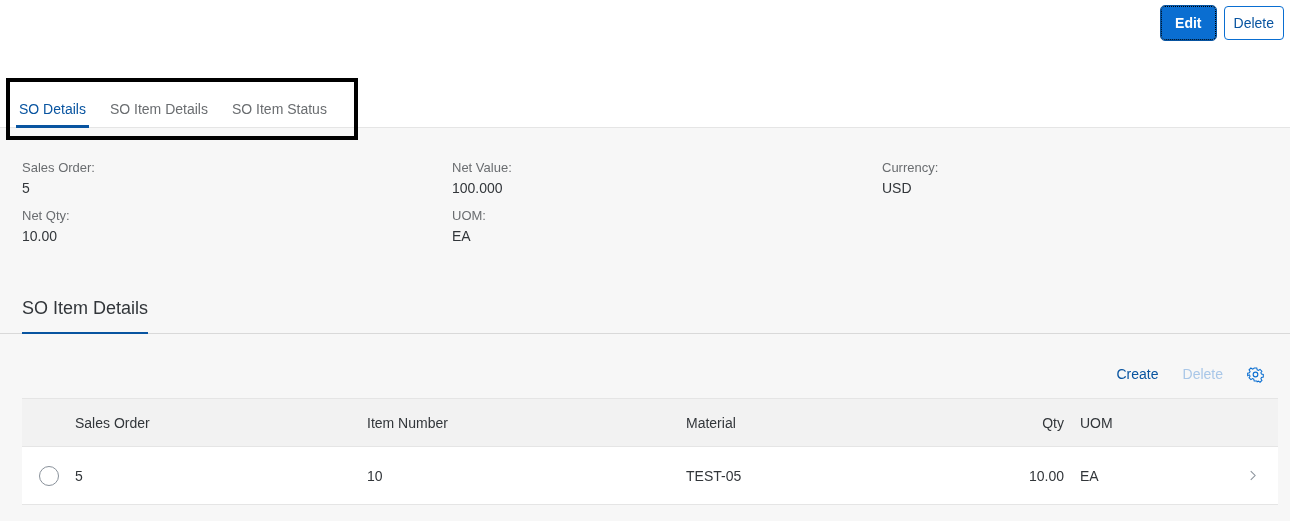 The image size is (1290, 521). Describe the element at coordinates (375, 475) in the screenshot. I see `table-cell: 10` at that location.